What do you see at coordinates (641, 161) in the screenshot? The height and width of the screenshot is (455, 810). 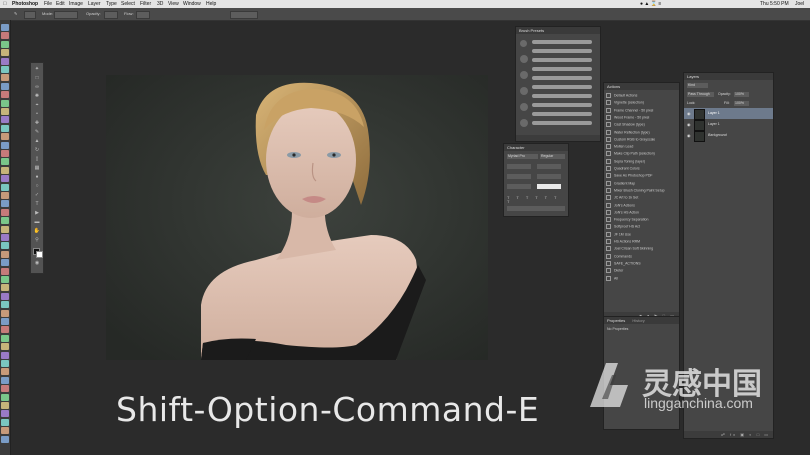 I see `action-item: Sepia Toning (layer)` at bounding box center [641, 161].